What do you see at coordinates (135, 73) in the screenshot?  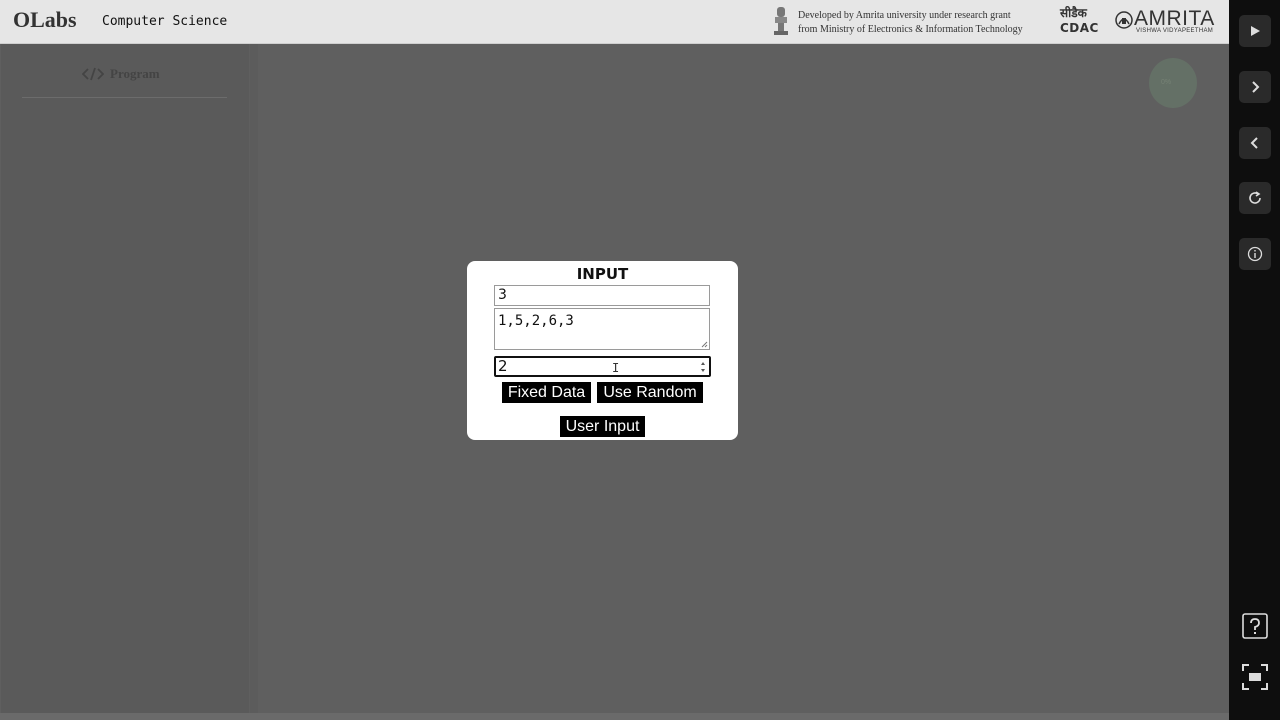 I see `tab-program-label: Program` at bounding box center [135, 73].